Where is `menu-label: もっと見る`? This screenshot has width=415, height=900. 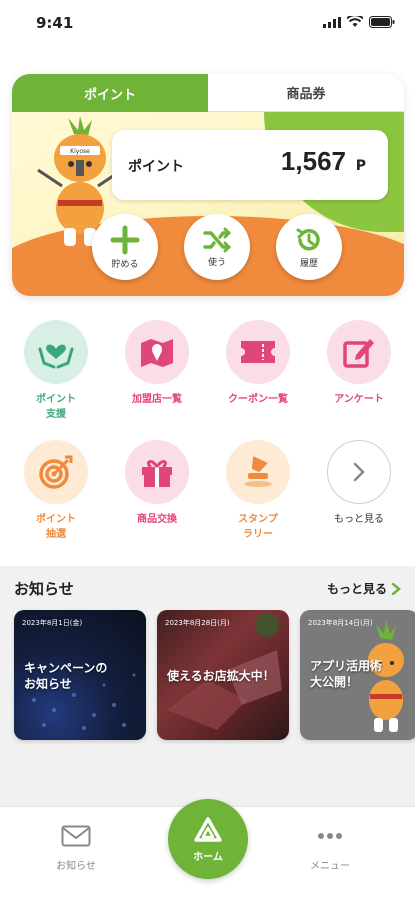 menu-label: もっと見る is located at coordinates (359, 519).